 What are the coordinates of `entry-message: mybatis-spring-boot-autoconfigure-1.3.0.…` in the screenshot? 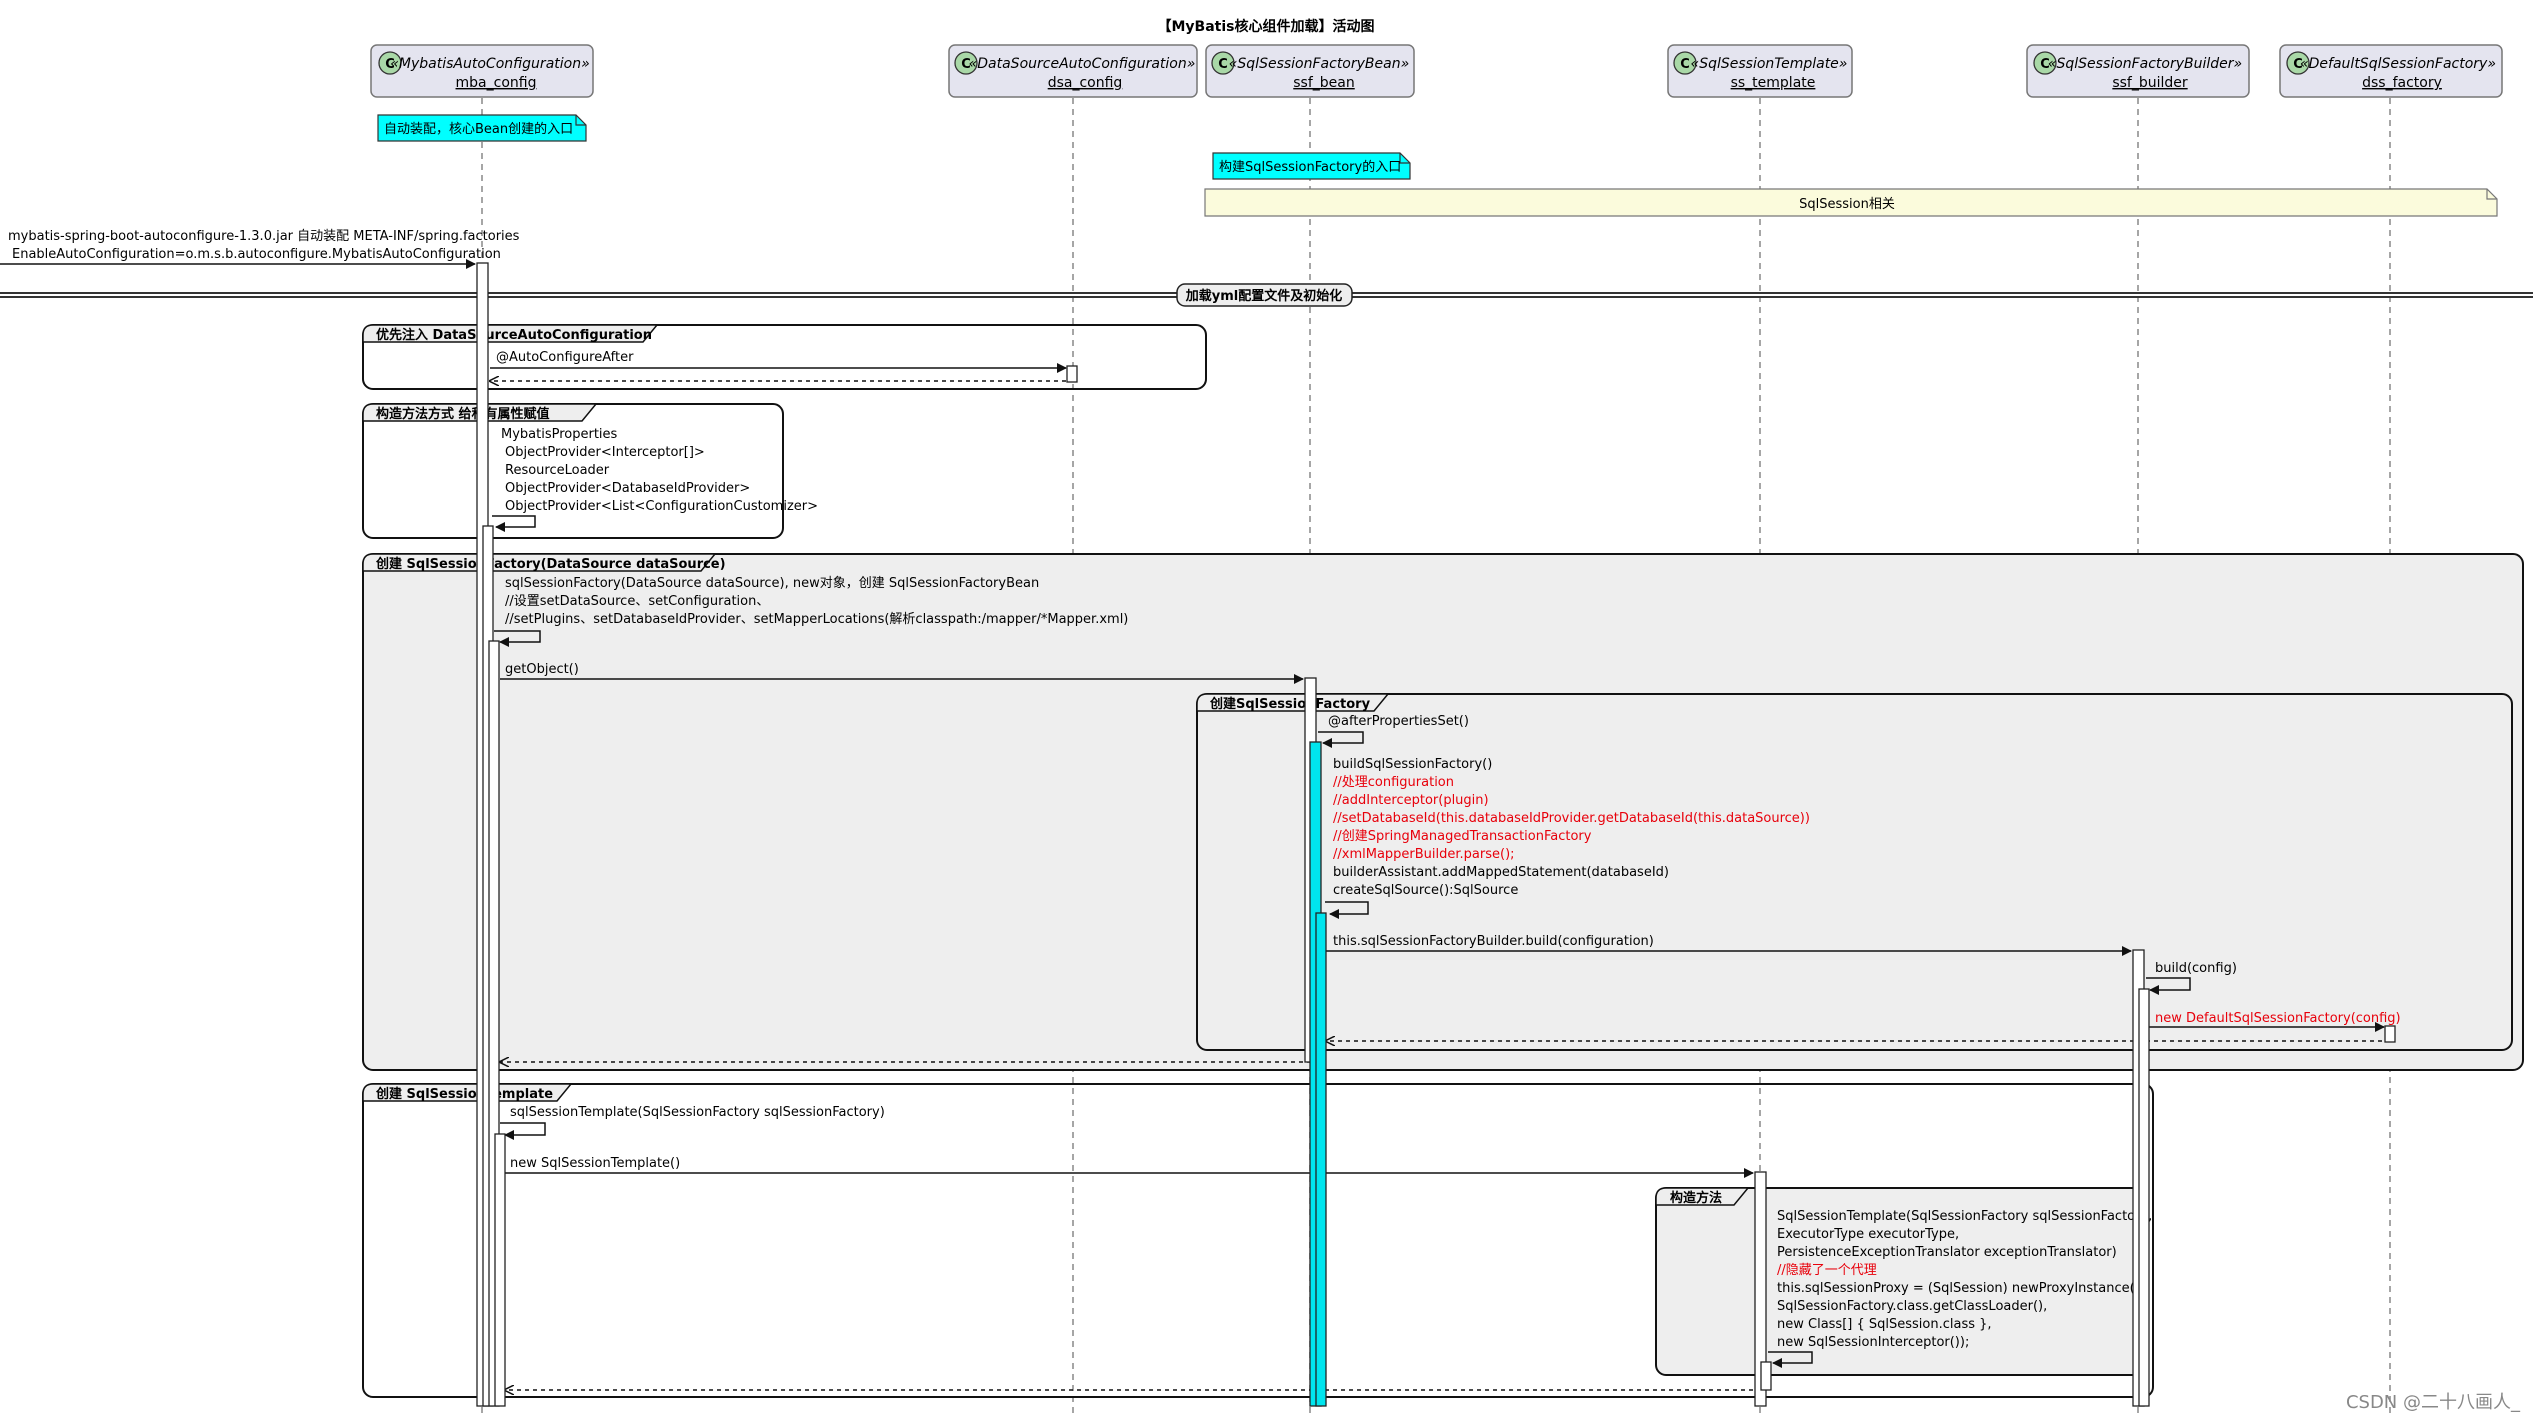 It's located at (260, 249).